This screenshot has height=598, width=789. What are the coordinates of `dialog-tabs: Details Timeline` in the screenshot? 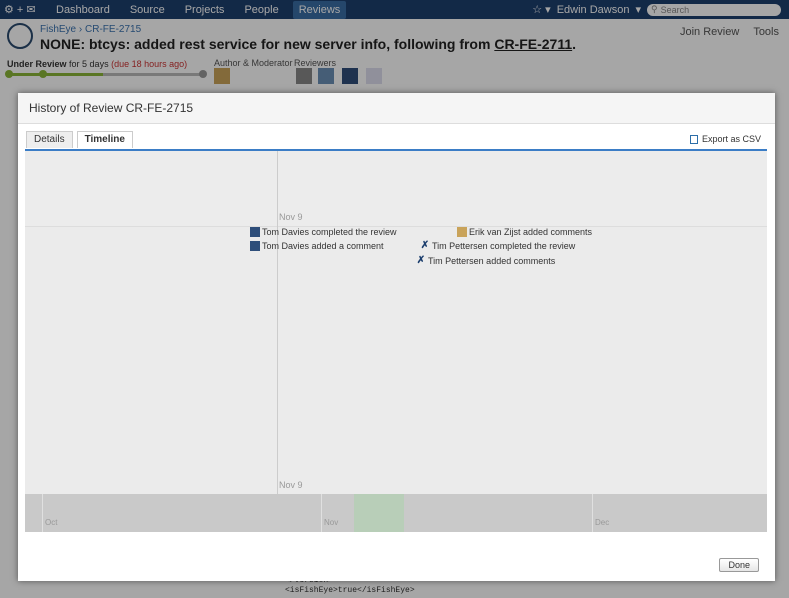 It's located at (79, 139).